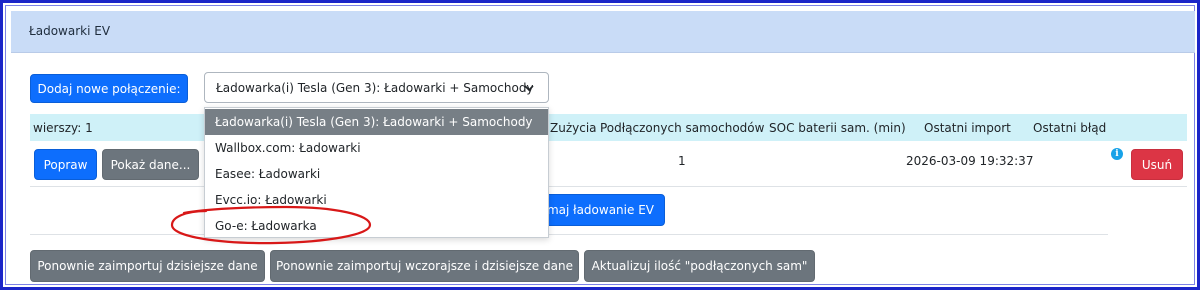 This screenshot has height=290, width=1200. Describe the element at coordinates (109, 88) in the screenshot. I see `add-connection-button: Dodaj nowe połączenie:` at that location.